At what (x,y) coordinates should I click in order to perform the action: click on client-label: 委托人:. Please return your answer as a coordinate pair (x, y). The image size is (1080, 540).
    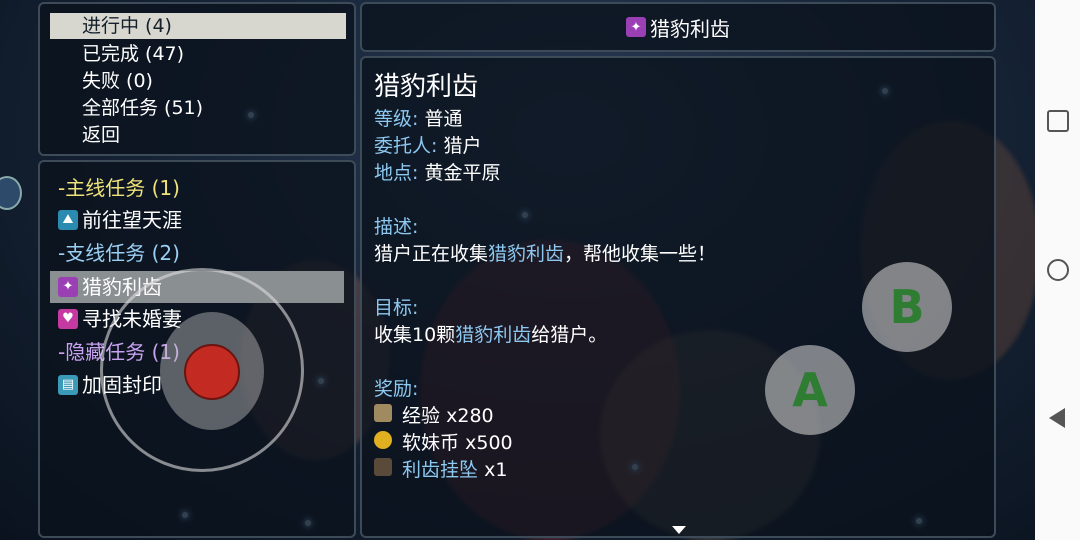
    Looking at the image, I should click on (406, 146).